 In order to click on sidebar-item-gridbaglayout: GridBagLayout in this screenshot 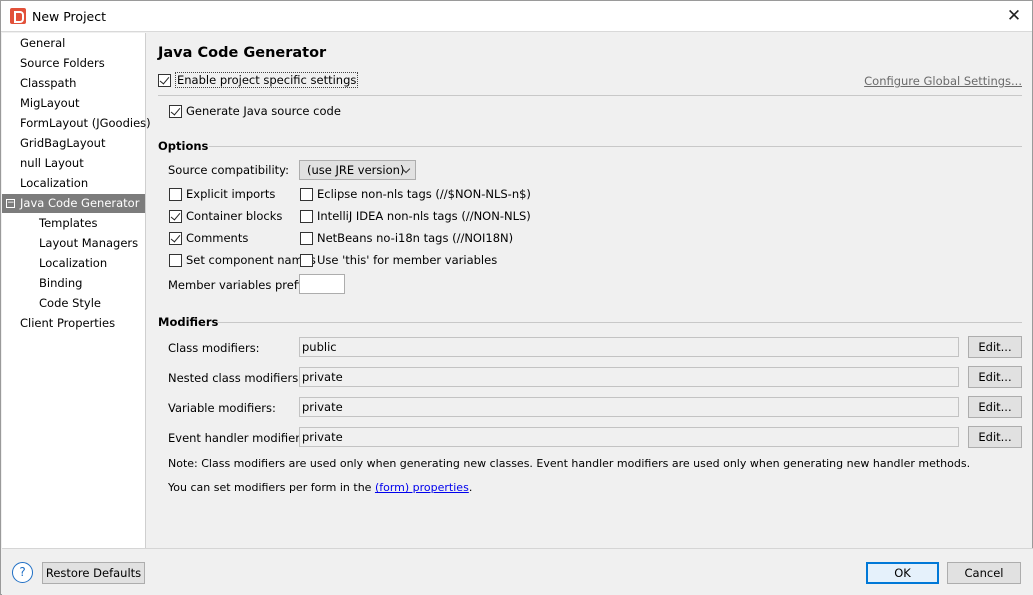, I will do `click(73, 143)`.